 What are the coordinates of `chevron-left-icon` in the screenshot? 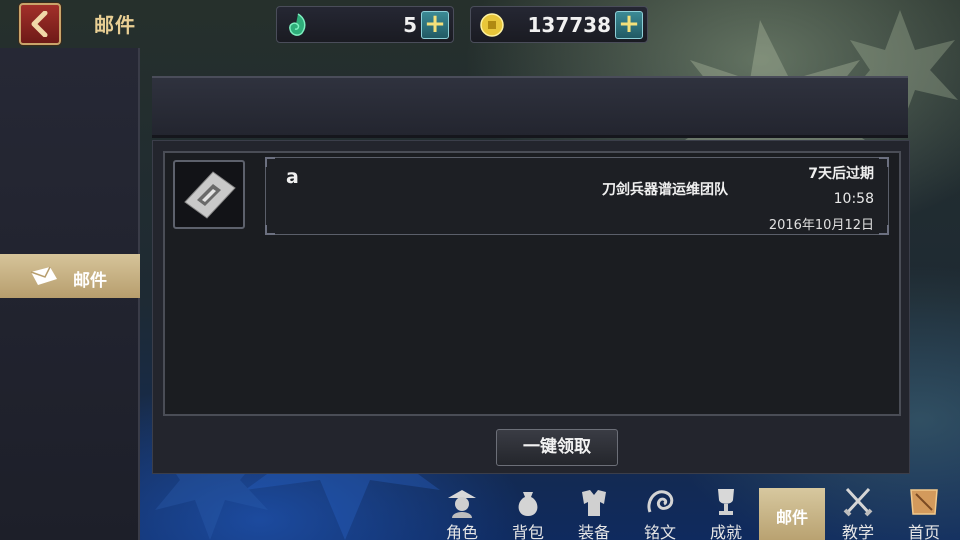 It's located at (39, 24).